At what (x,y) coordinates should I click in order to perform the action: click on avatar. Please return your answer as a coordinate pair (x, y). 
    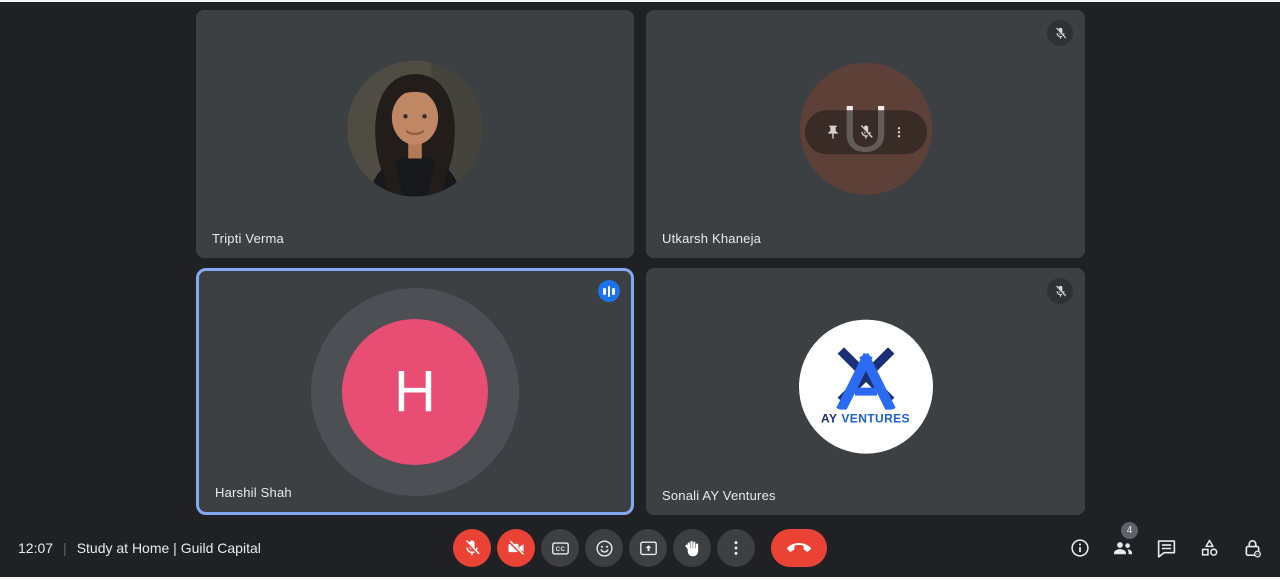
    Looking at the image, I should click on (415, 128).